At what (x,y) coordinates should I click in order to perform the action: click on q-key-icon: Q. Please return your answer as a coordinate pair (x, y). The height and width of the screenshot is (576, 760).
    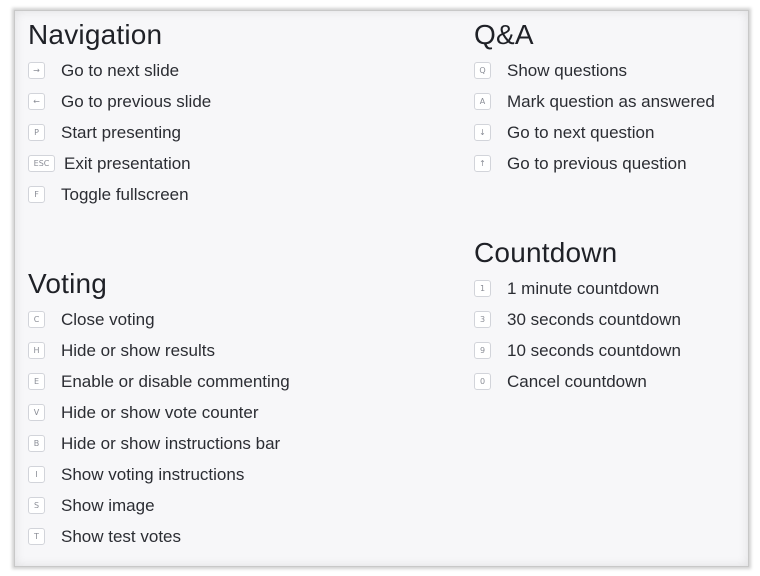
    Looking at the image, I should click on (482, 70).